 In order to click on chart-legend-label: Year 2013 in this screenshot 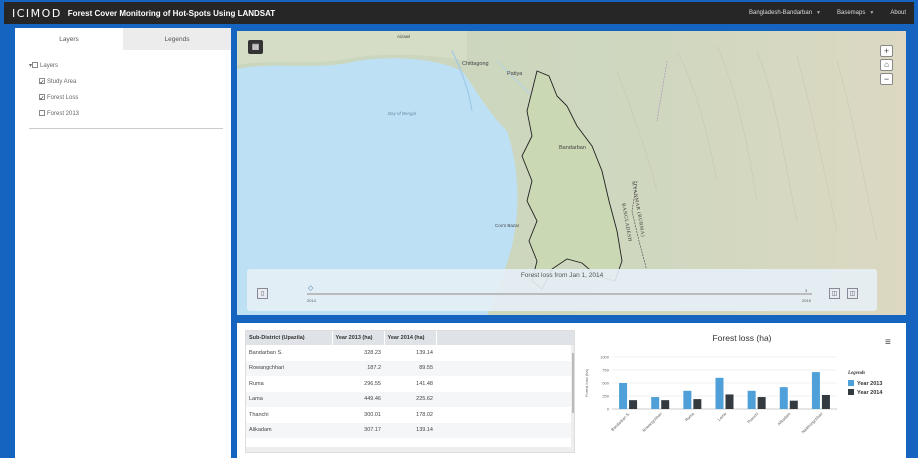, I will do `click(869, 384)`.